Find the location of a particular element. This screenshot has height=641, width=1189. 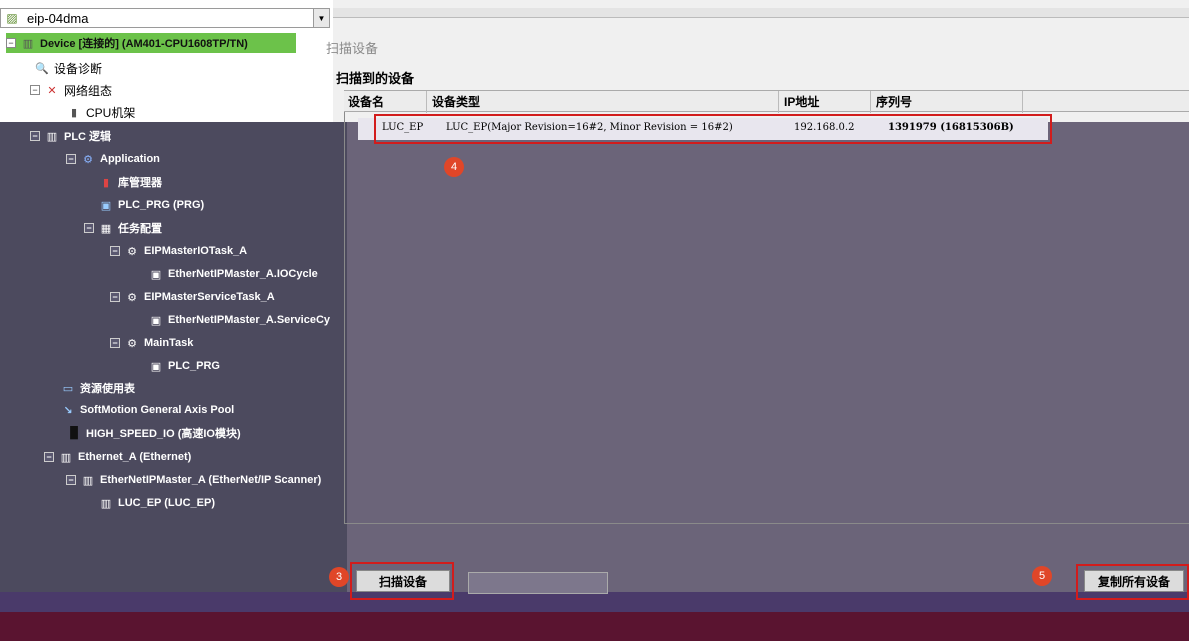

tree-label: SoftMotion General Axis Pool is located at coordinates (157, 410).